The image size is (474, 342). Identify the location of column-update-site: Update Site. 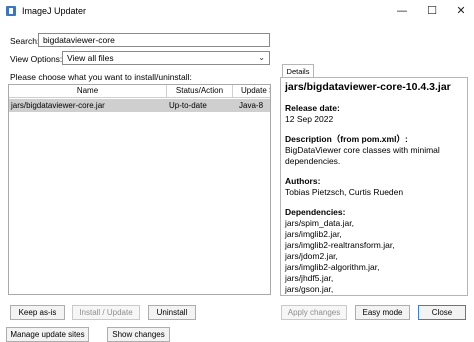
(251, 91).